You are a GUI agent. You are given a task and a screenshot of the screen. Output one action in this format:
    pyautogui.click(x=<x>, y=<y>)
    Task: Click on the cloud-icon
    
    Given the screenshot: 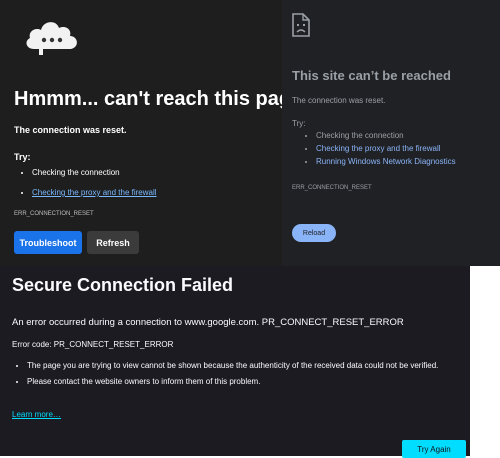 What is the action you would take?
    pyautogui.click(x=51, y=38)
    